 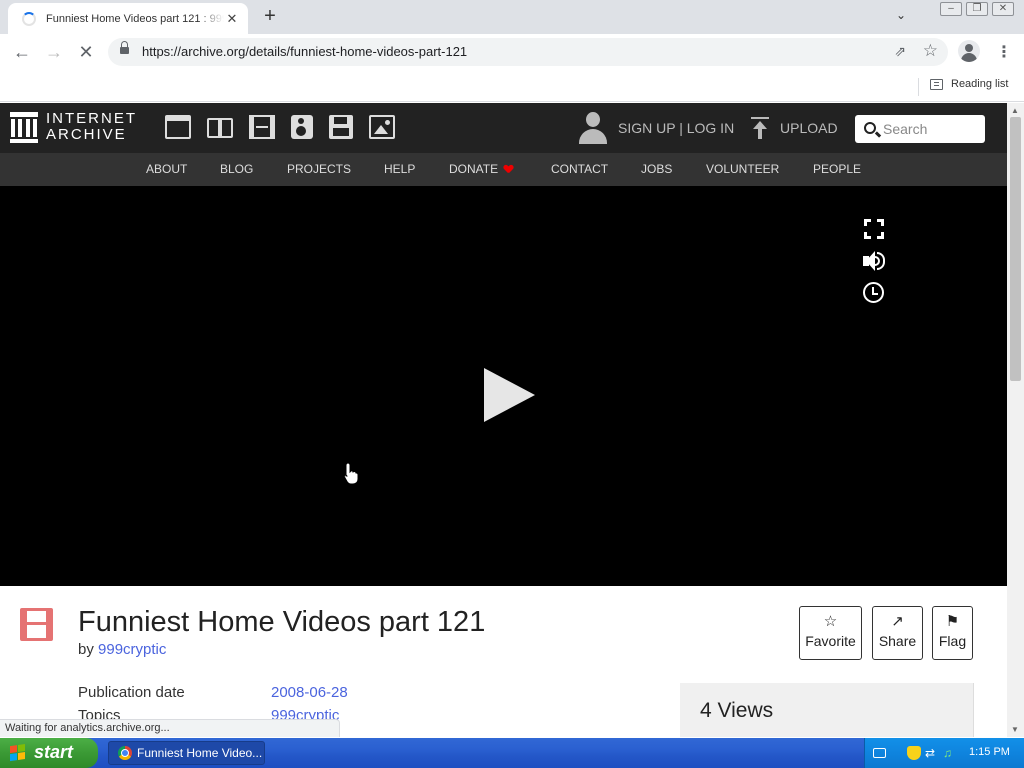 I want to click on reading-list-icon, so click(x=936, y=84).